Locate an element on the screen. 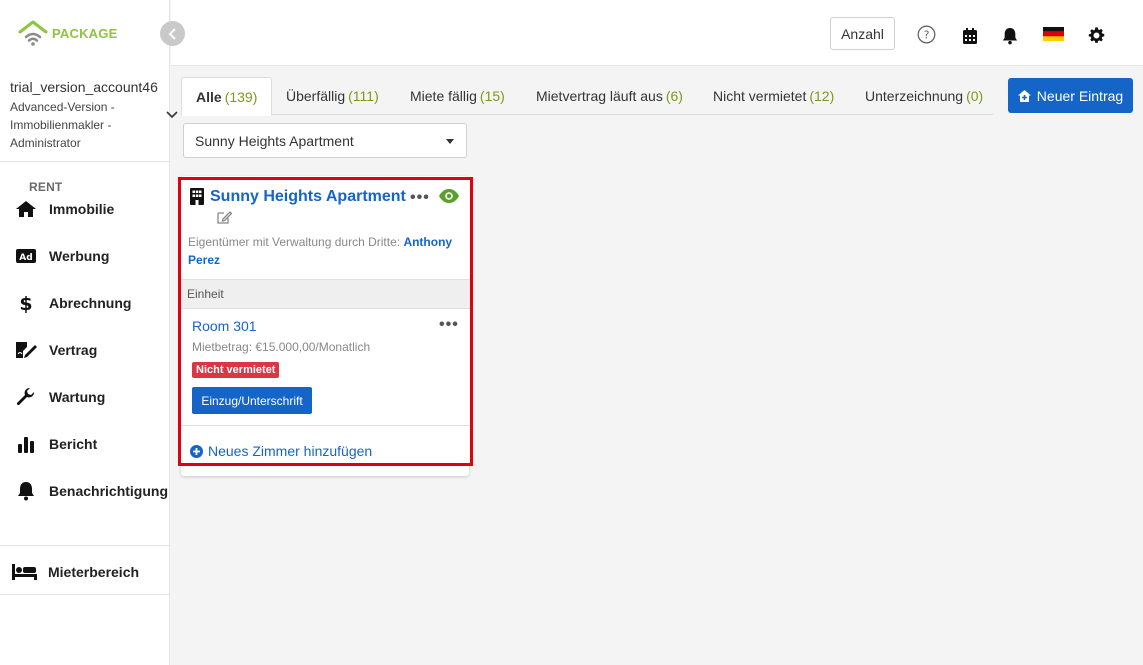 This screenshot has height=665, width=1143. sidebar-item-wartung: Wartung is located at coordinates (85, 396).